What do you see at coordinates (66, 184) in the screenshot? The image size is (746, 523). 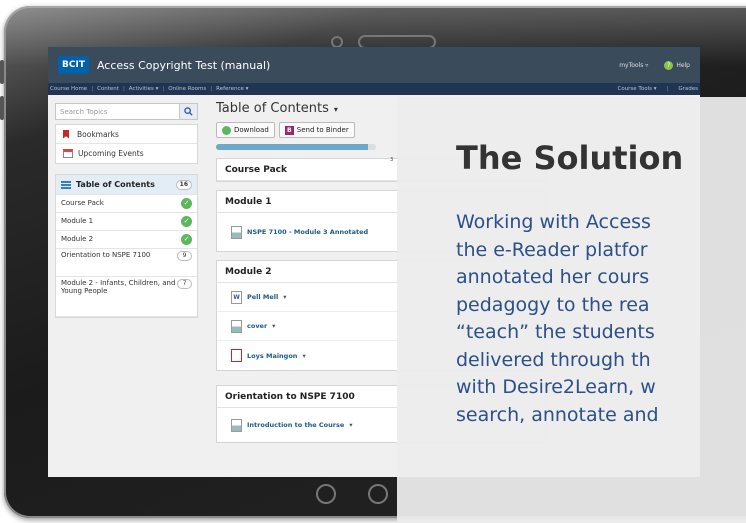 I see `list-icon` at bounding box center [66, 184].